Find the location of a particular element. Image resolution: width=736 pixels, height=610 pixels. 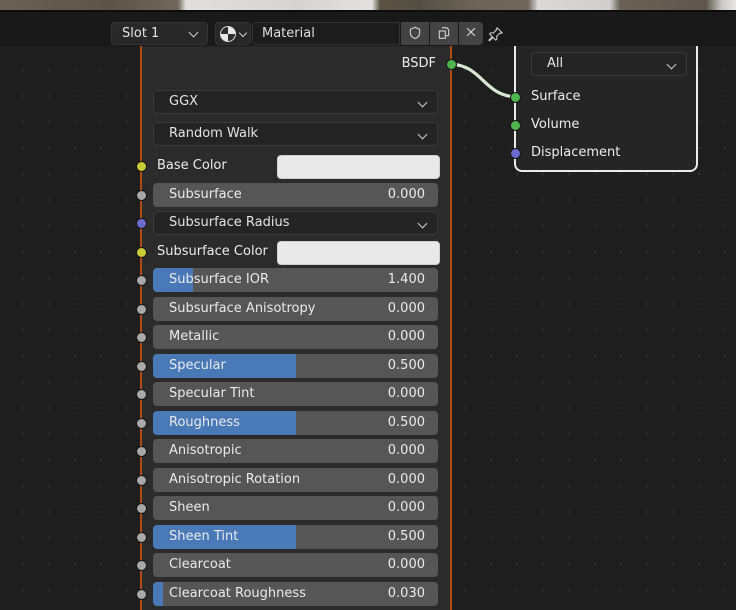

browse-material-button is located at coordinates (233, 33).